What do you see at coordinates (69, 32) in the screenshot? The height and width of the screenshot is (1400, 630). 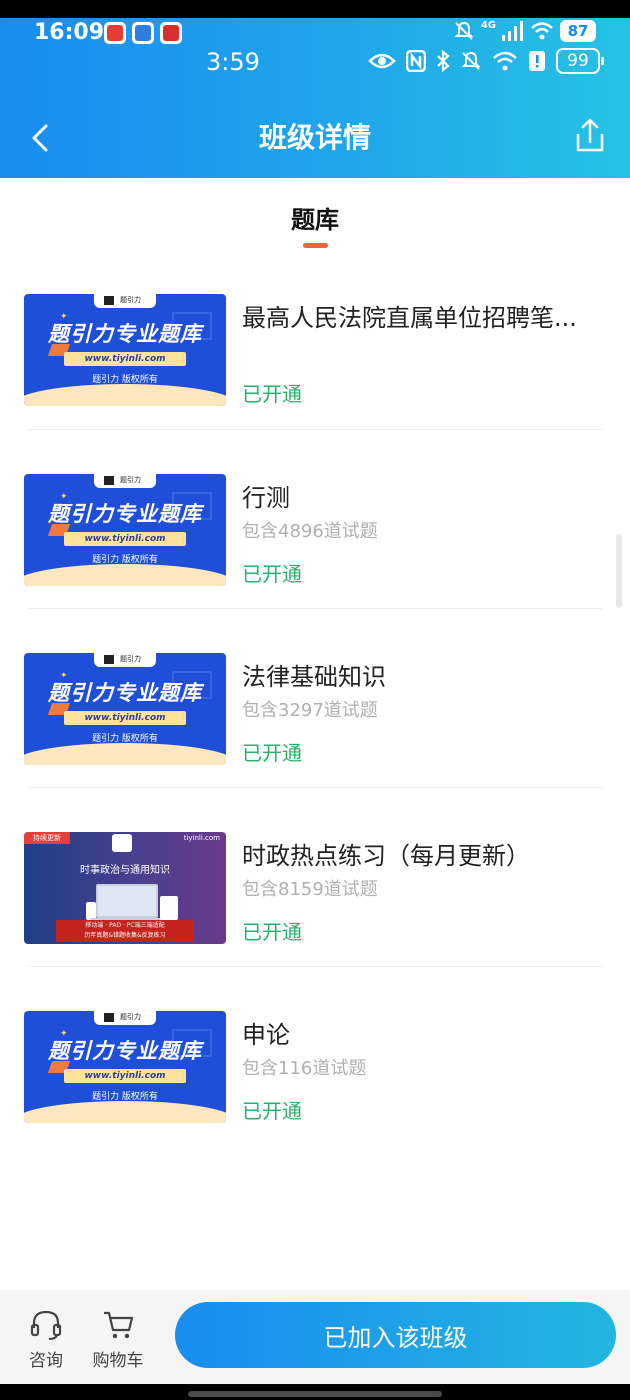 I see `system-time: 16:09` at bounding box center [69, 32].